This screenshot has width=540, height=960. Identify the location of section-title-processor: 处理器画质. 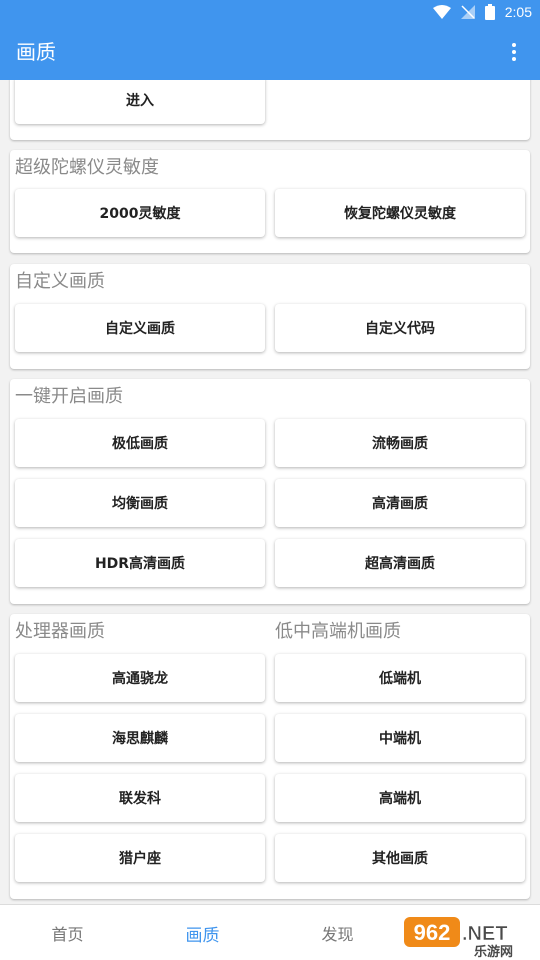
(60, 631).